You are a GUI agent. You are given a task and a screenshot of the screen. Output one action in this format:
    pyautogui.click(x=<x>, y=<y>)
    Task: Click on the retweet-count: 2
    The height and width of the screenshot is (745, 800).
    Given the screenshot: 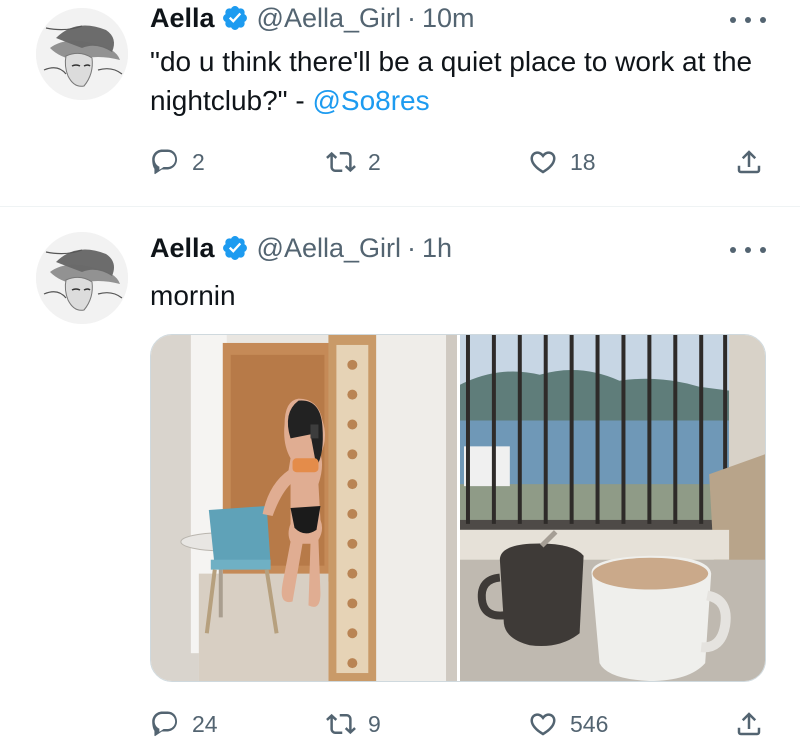 What is the action you would take?
    pyautogui.click(x=374, y=161)
    